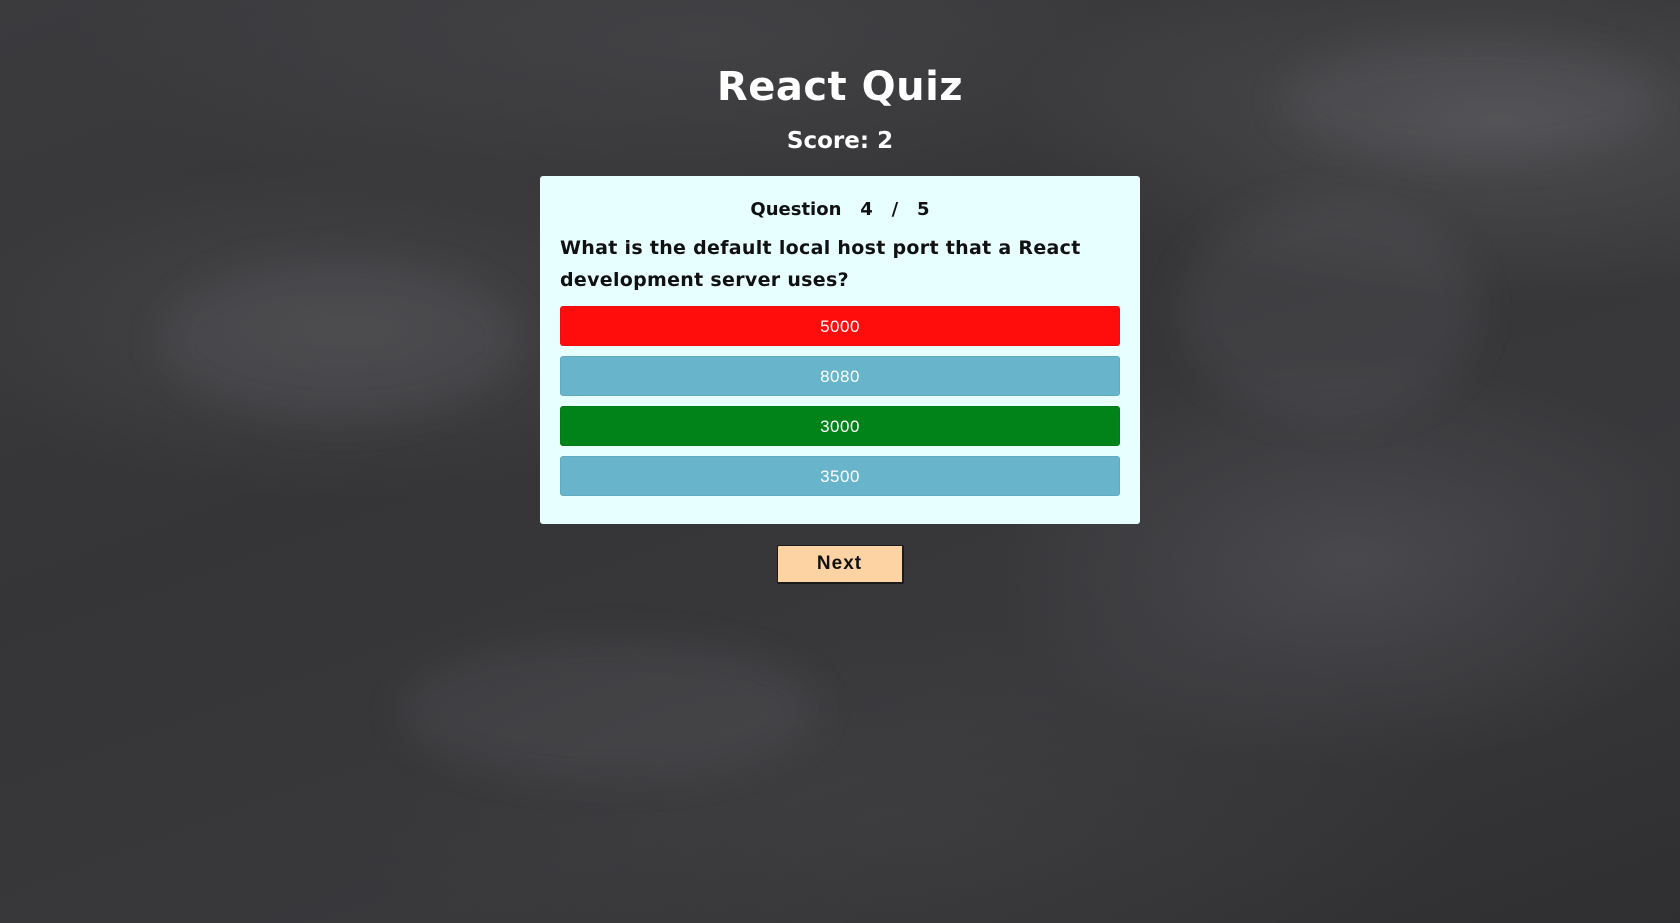 The image size is (1680, 923). I want to click on score-value: 2, so click(885, 141).